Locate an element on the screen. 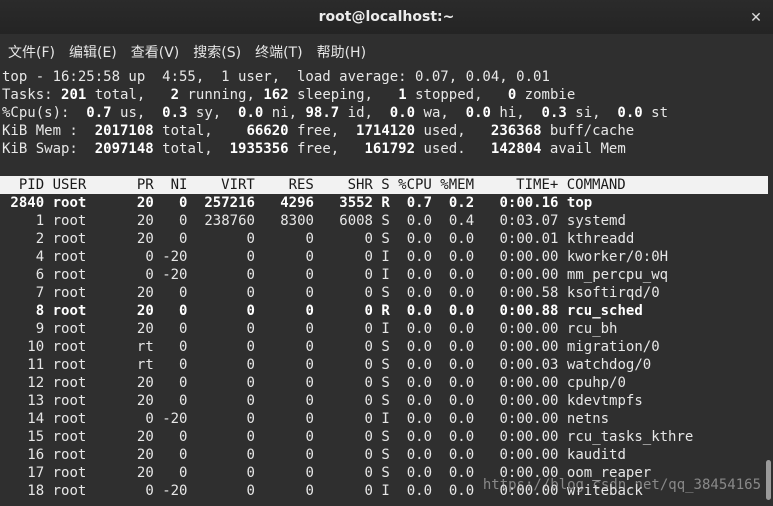  scrollbar is located at coordinates (768, 480).